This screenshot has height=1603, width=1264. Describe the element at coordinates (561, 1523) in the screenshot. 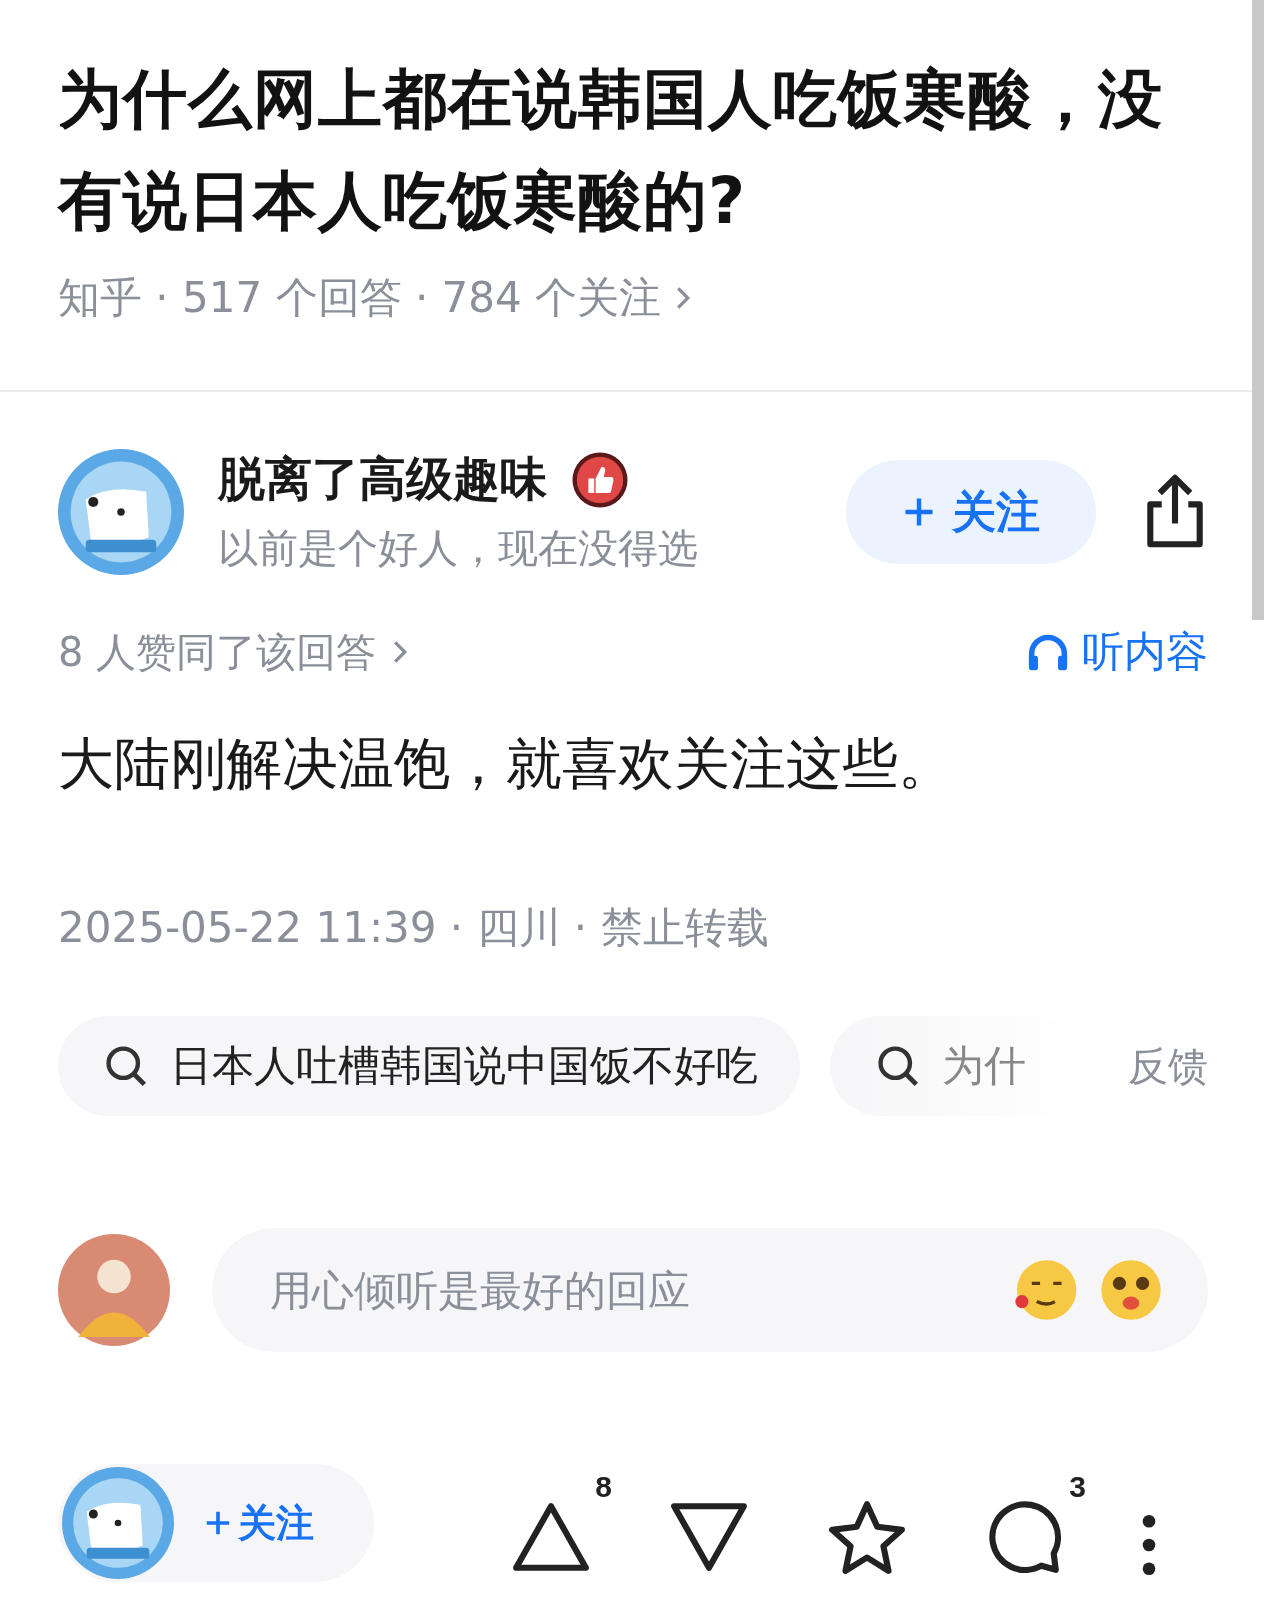

I see `upvote-button: 8` at that location.